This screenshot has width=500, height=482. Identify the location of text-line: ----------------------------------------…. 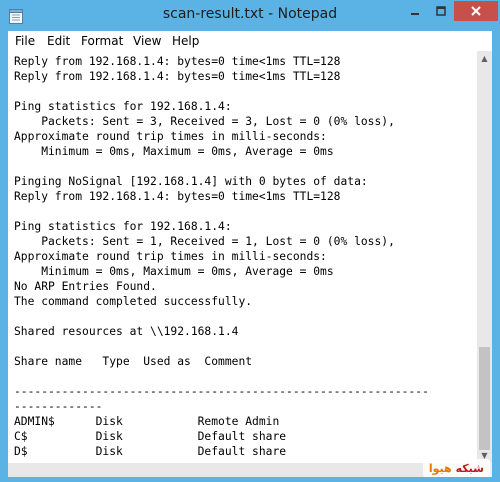
(221, 391).